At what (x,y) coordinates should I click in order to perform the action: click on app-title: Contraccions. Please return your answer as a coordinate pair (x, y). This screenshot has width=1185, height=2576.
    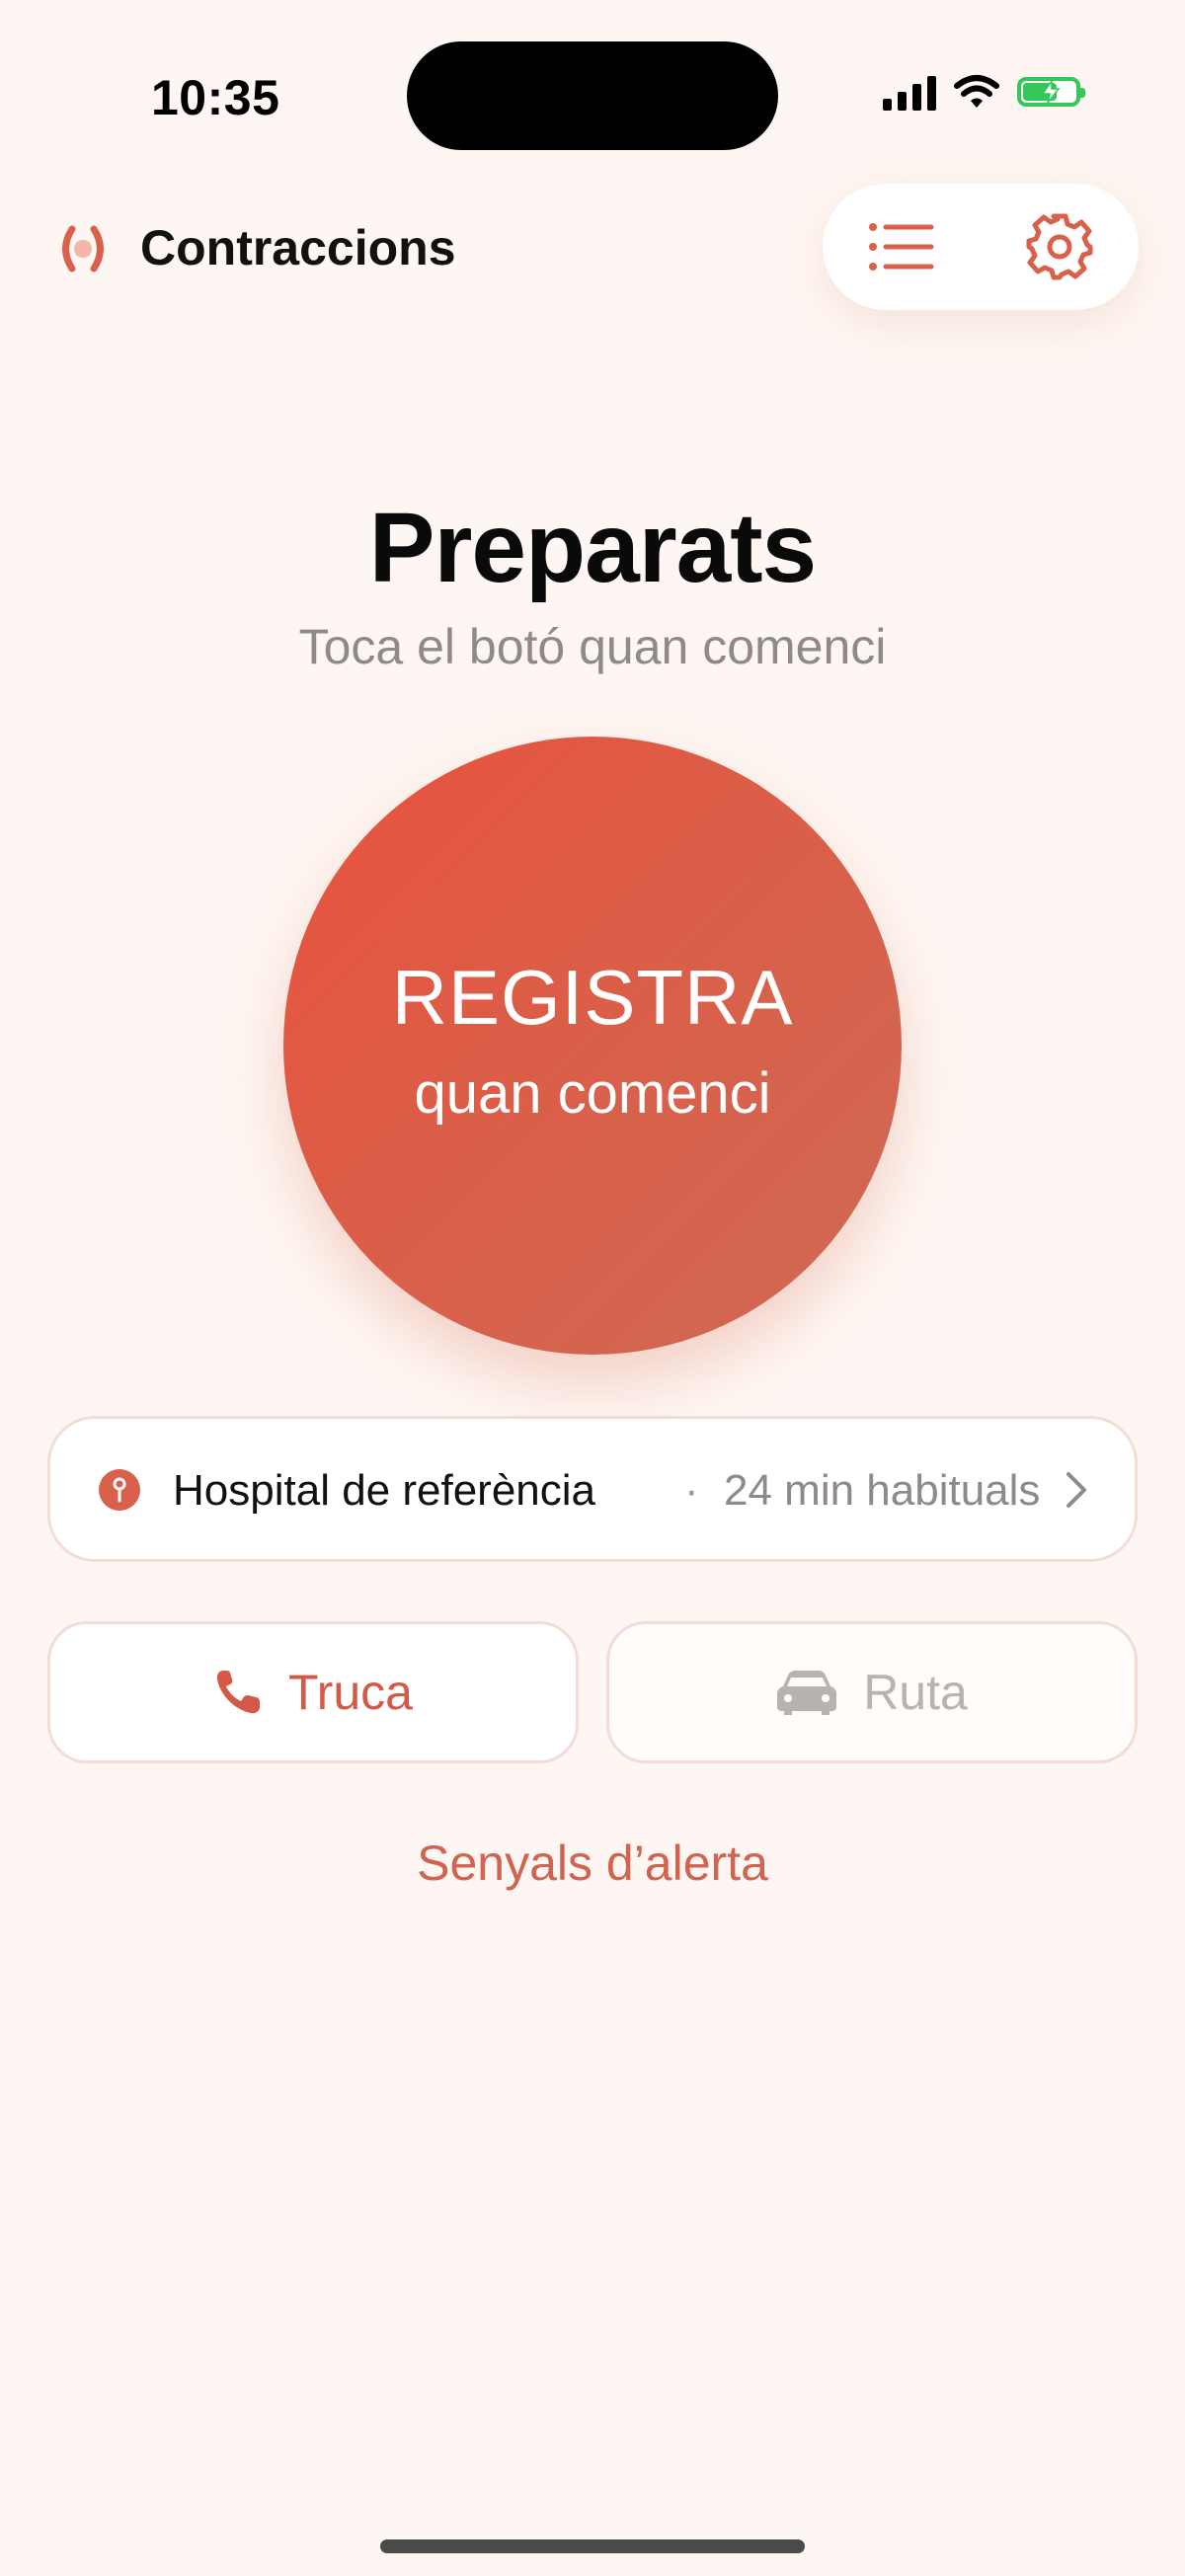
    Looking at the image, I should click on (298, 247).